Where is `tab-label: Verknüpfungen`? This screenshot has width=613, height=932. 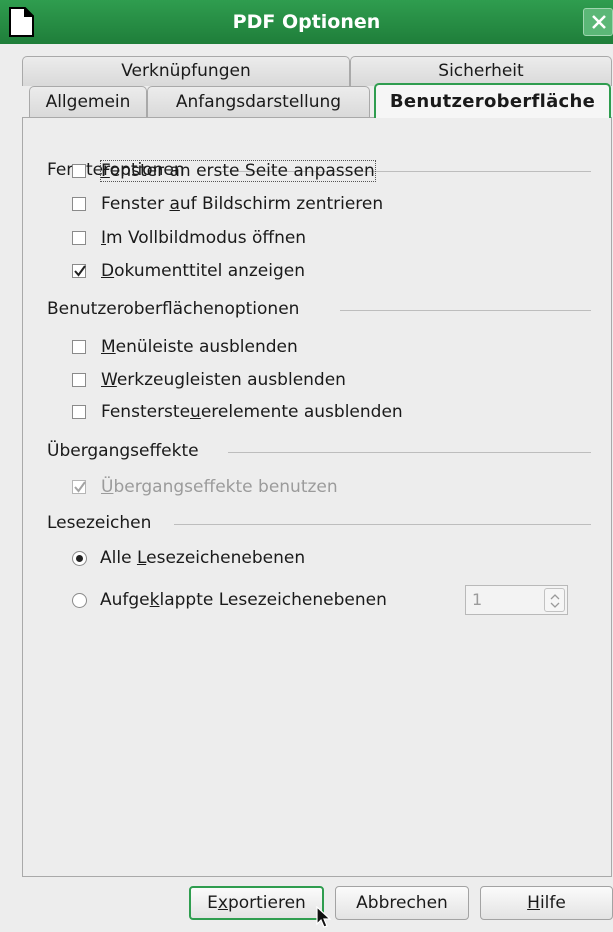
tab-label: Verknüpfungen is located at coordinates (186, 71).